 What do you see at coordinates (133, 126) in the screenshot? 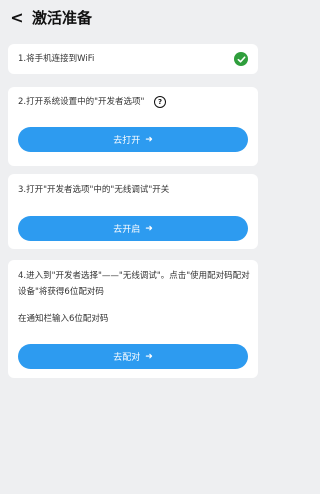
I see `step-card-developer-options: 2.打开系统设置中的"开发者选项" ? 去打开 ➜` at bounding box center [133, 126].